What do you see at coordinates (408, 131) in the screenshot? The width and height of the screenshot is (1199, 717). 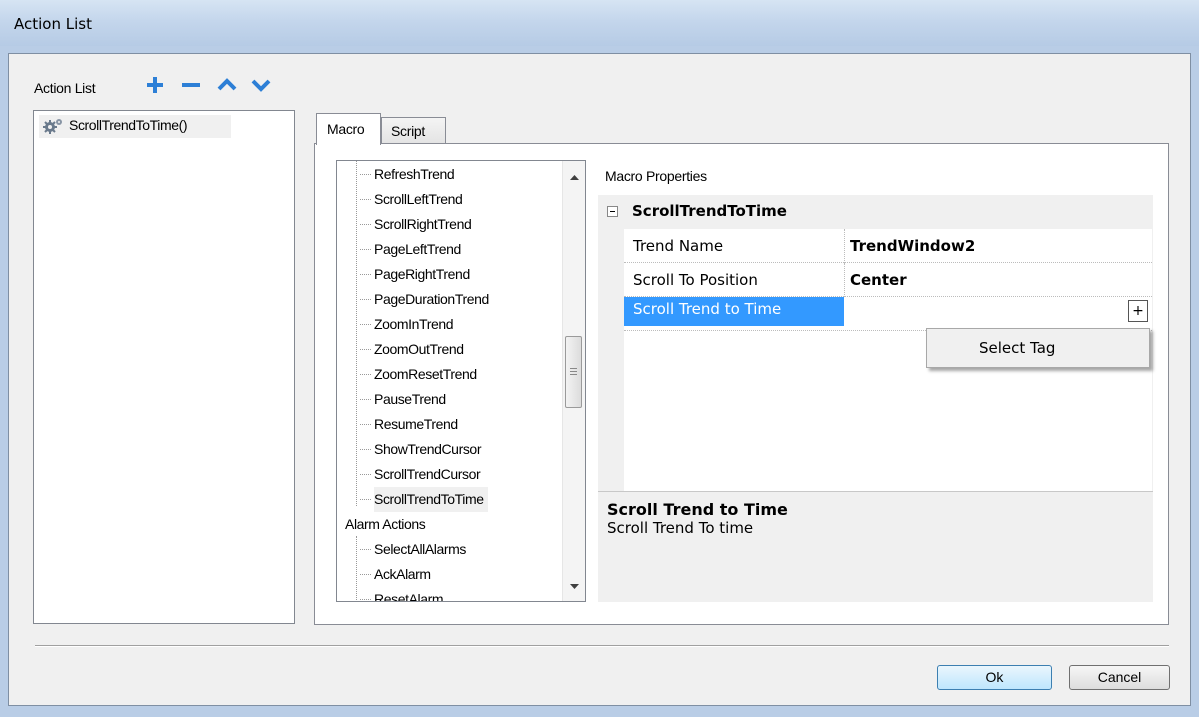 I see `tab-script-label: Script` at bounding box center [408, 131].